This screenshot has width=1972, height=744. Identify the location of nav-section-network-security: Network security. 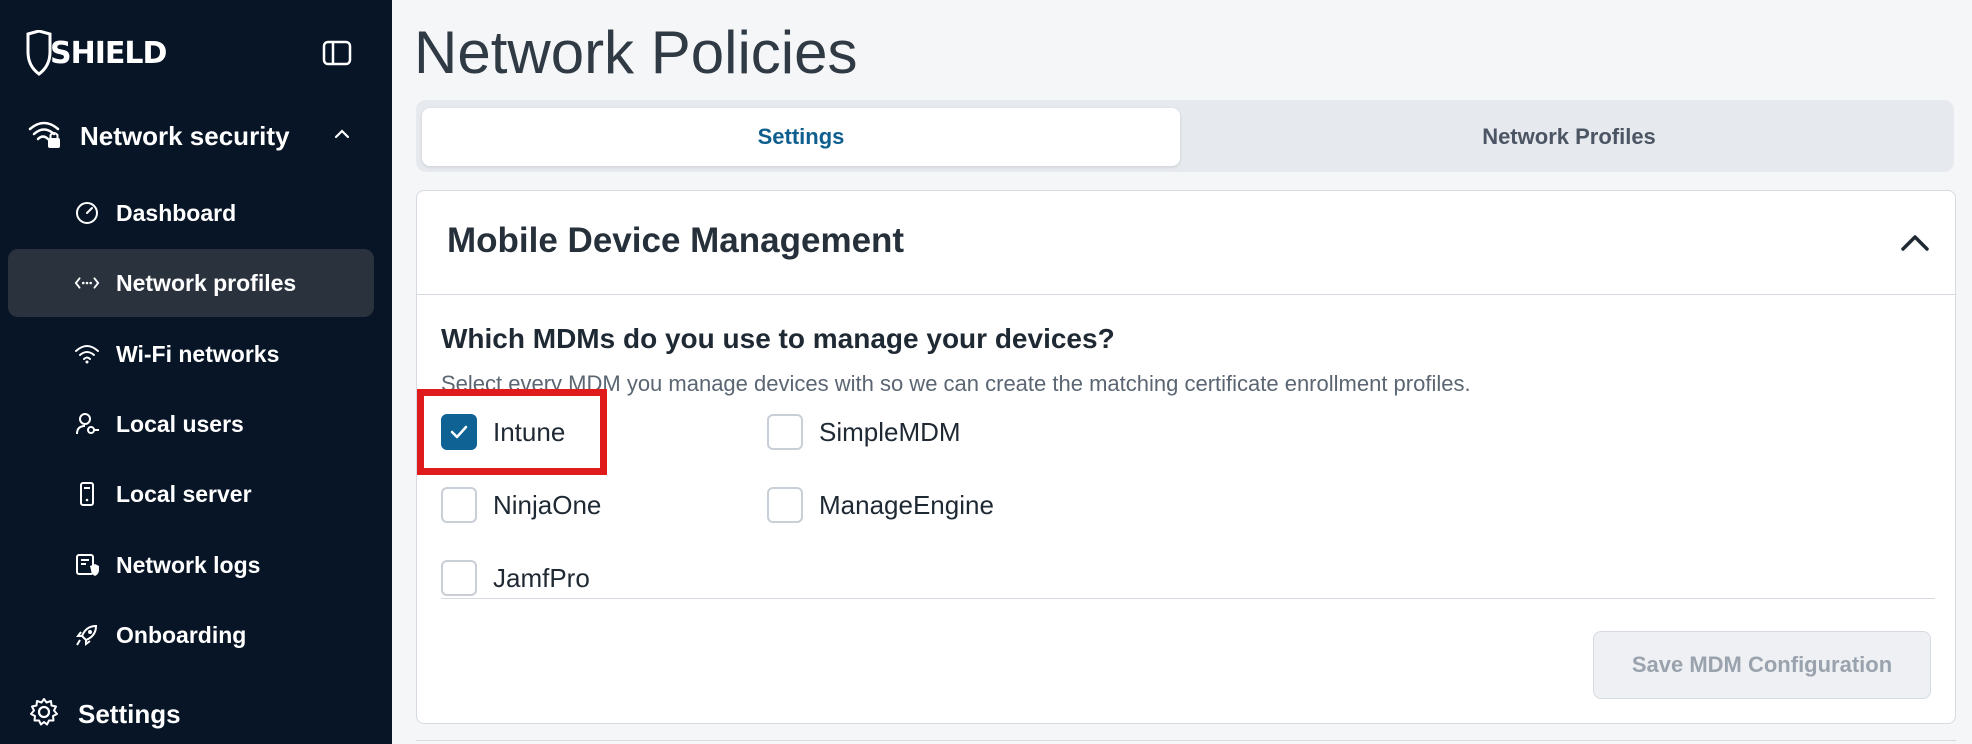
(193, 136).